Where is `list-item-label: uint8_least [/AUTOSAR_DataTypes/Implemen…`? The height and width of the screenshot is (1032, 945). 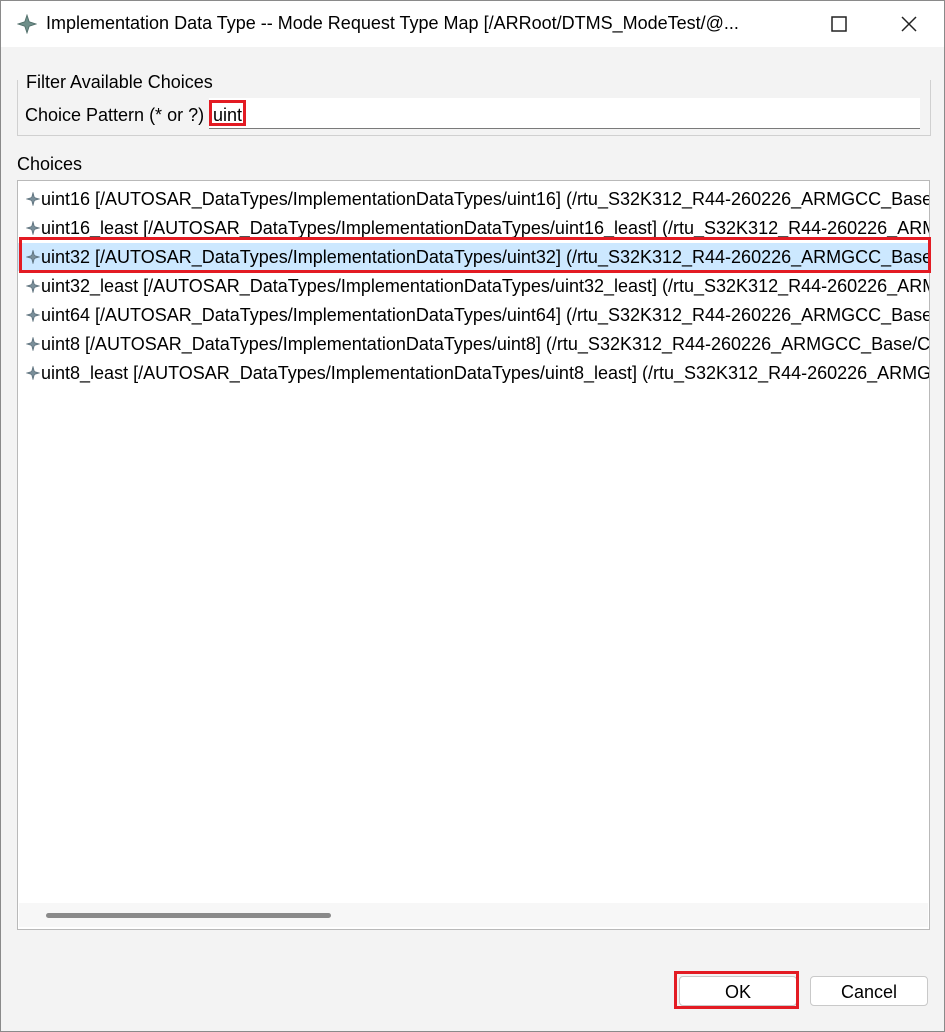 list-item-label: uint8_least [/AUTOSAR_DataTypes/Implemen… is located at coordinates (485, 373).